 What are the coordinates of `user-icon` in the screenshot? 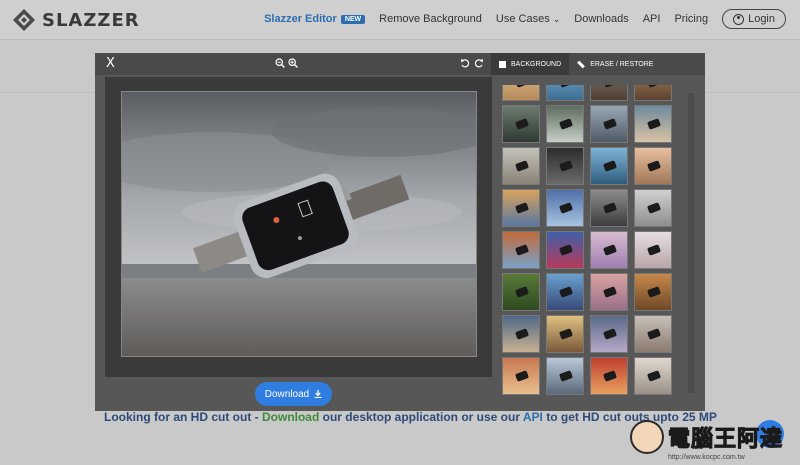 It's located at (739, 19).